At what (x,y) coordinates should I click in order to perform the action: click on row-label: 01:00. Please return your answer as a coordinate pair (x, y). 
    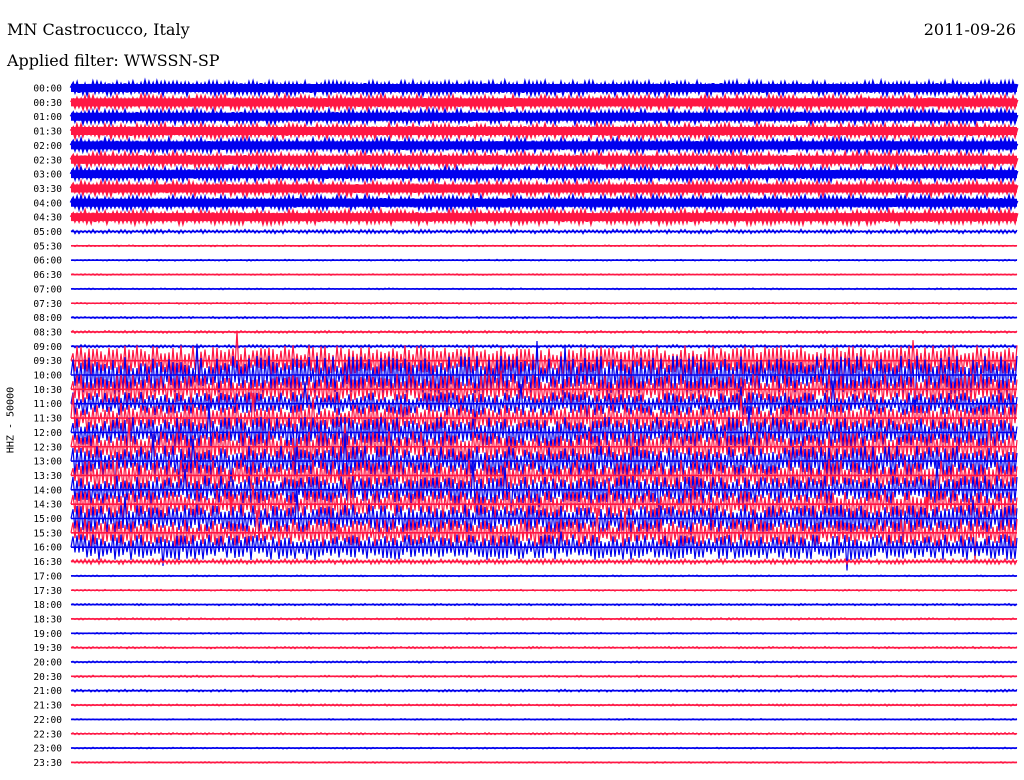
    Looking at the image, I should click on (47, 117).